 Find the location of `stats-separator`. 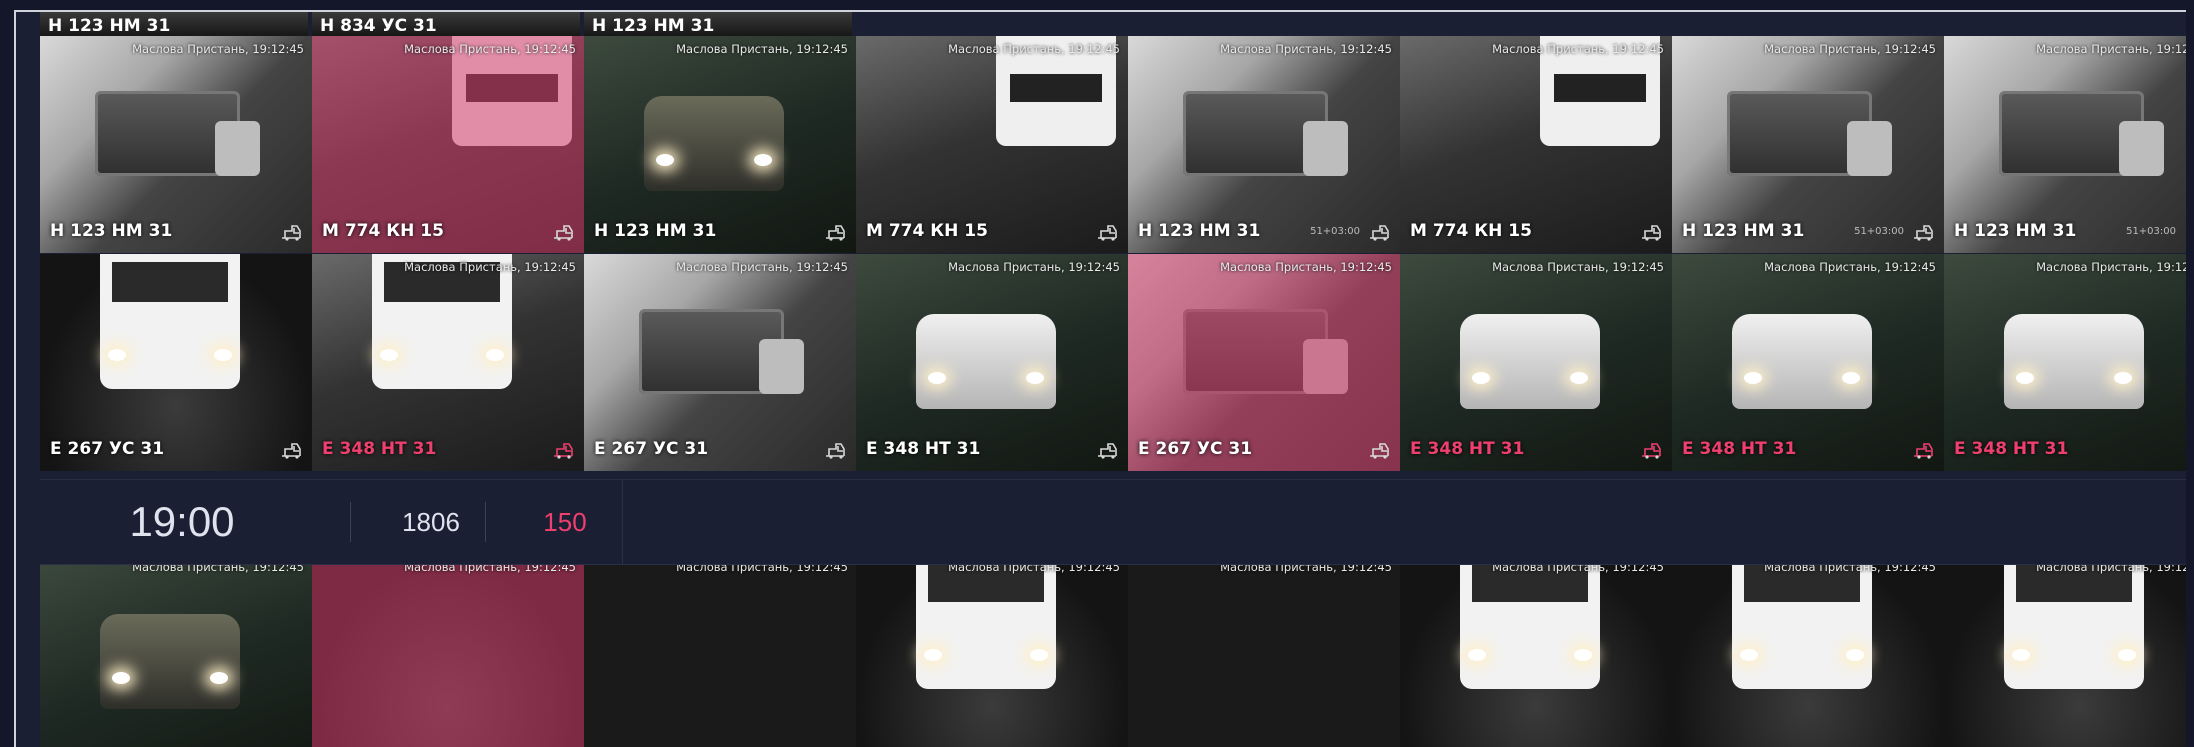

stats-separator is located at coordinates (622, 522).